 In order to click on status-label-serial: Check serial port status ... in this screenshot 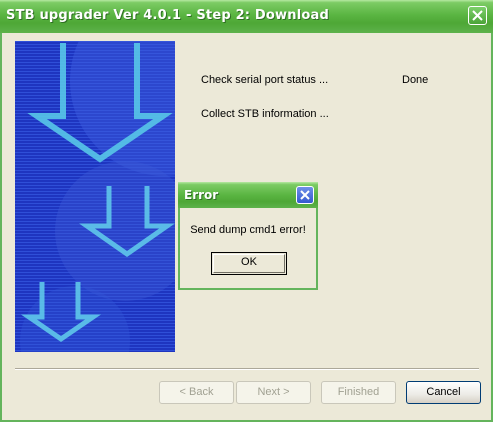, I will do `click(265, 80)`.